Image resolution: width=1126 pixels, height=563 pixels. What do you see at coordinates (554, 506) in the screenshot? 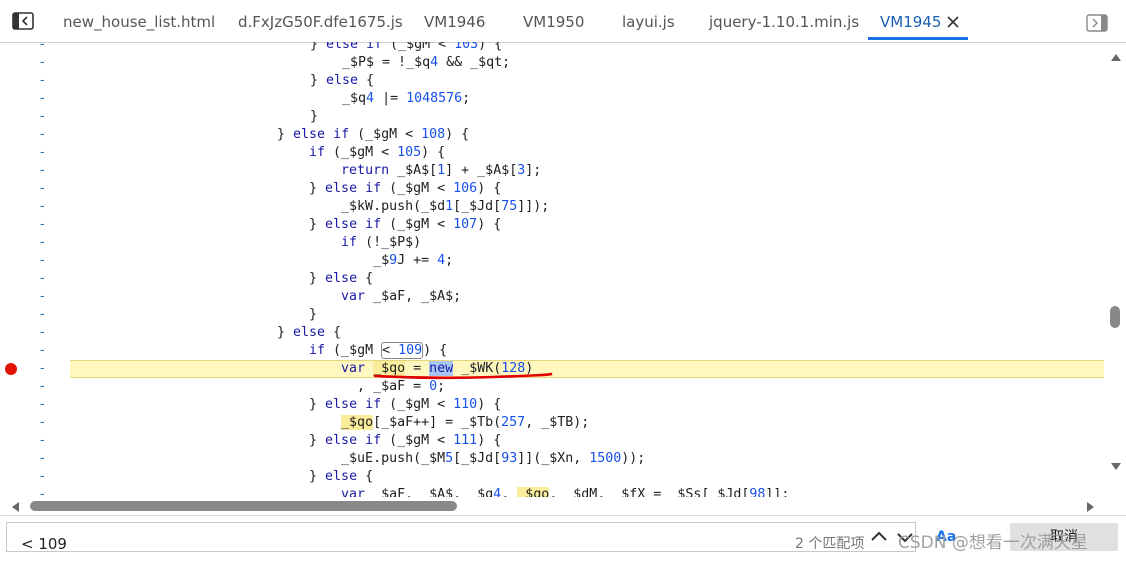
I see `horizontal-scrollbar` at bounding box center [554, 506].